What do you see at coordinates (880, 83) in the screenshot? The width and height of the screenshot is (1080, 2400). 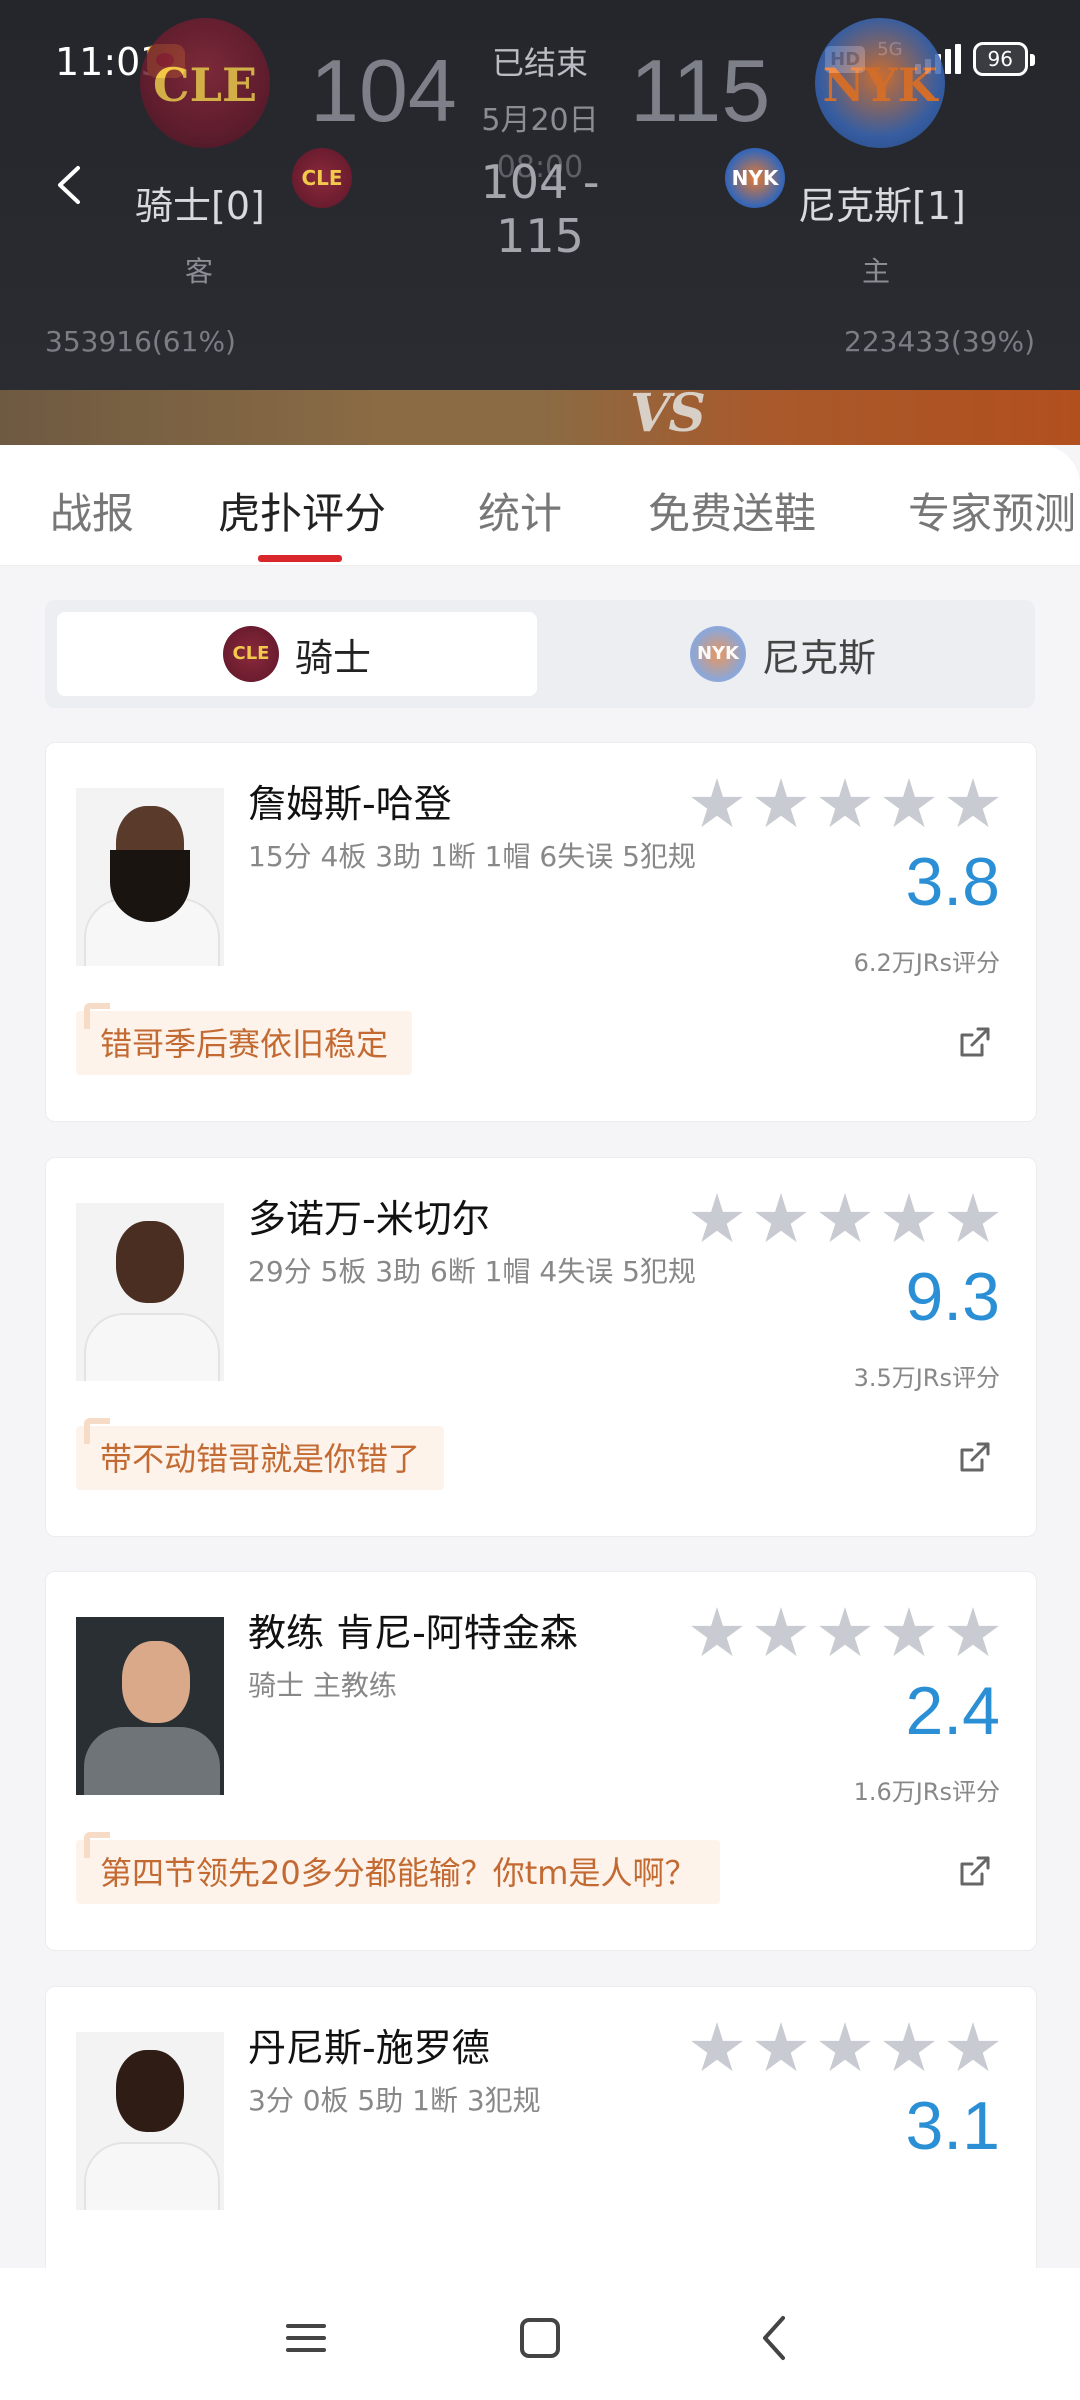 I see `home-team-logo-large: NYK` at bounding box center [880, 83].